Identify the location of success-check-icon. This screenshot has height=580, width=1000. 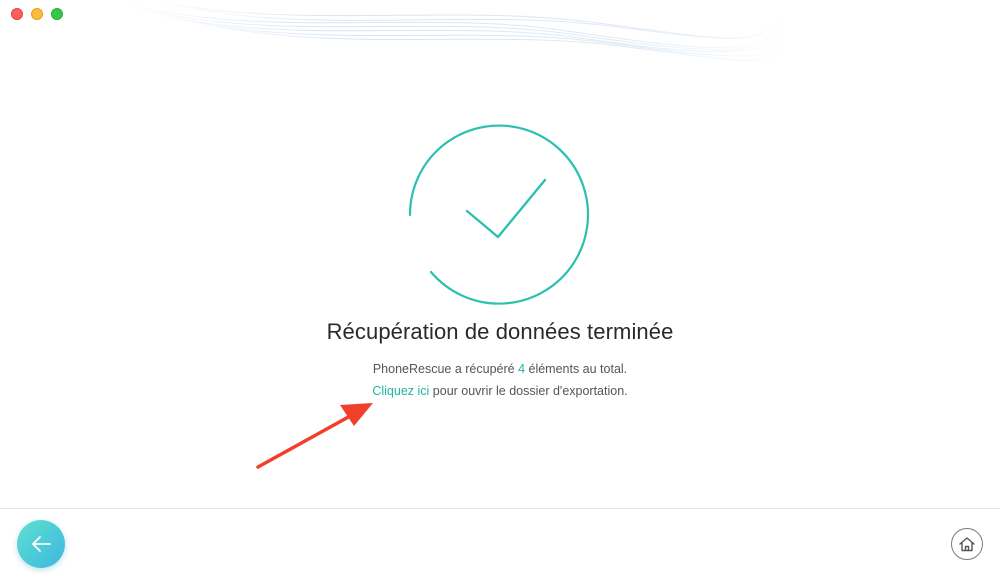
(499, 214).